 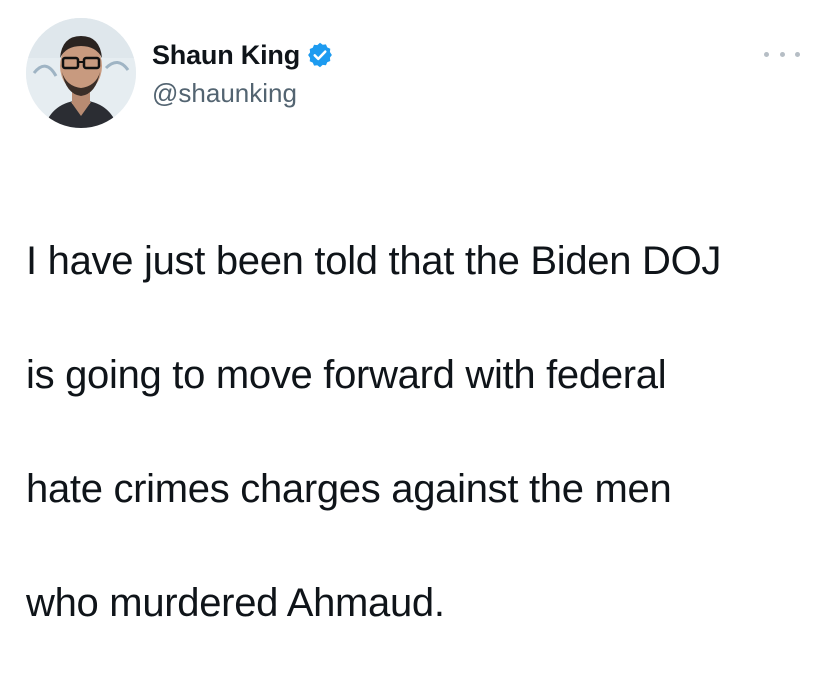 I want to click on more-horizontal-icon, so click(x=782, y=54).